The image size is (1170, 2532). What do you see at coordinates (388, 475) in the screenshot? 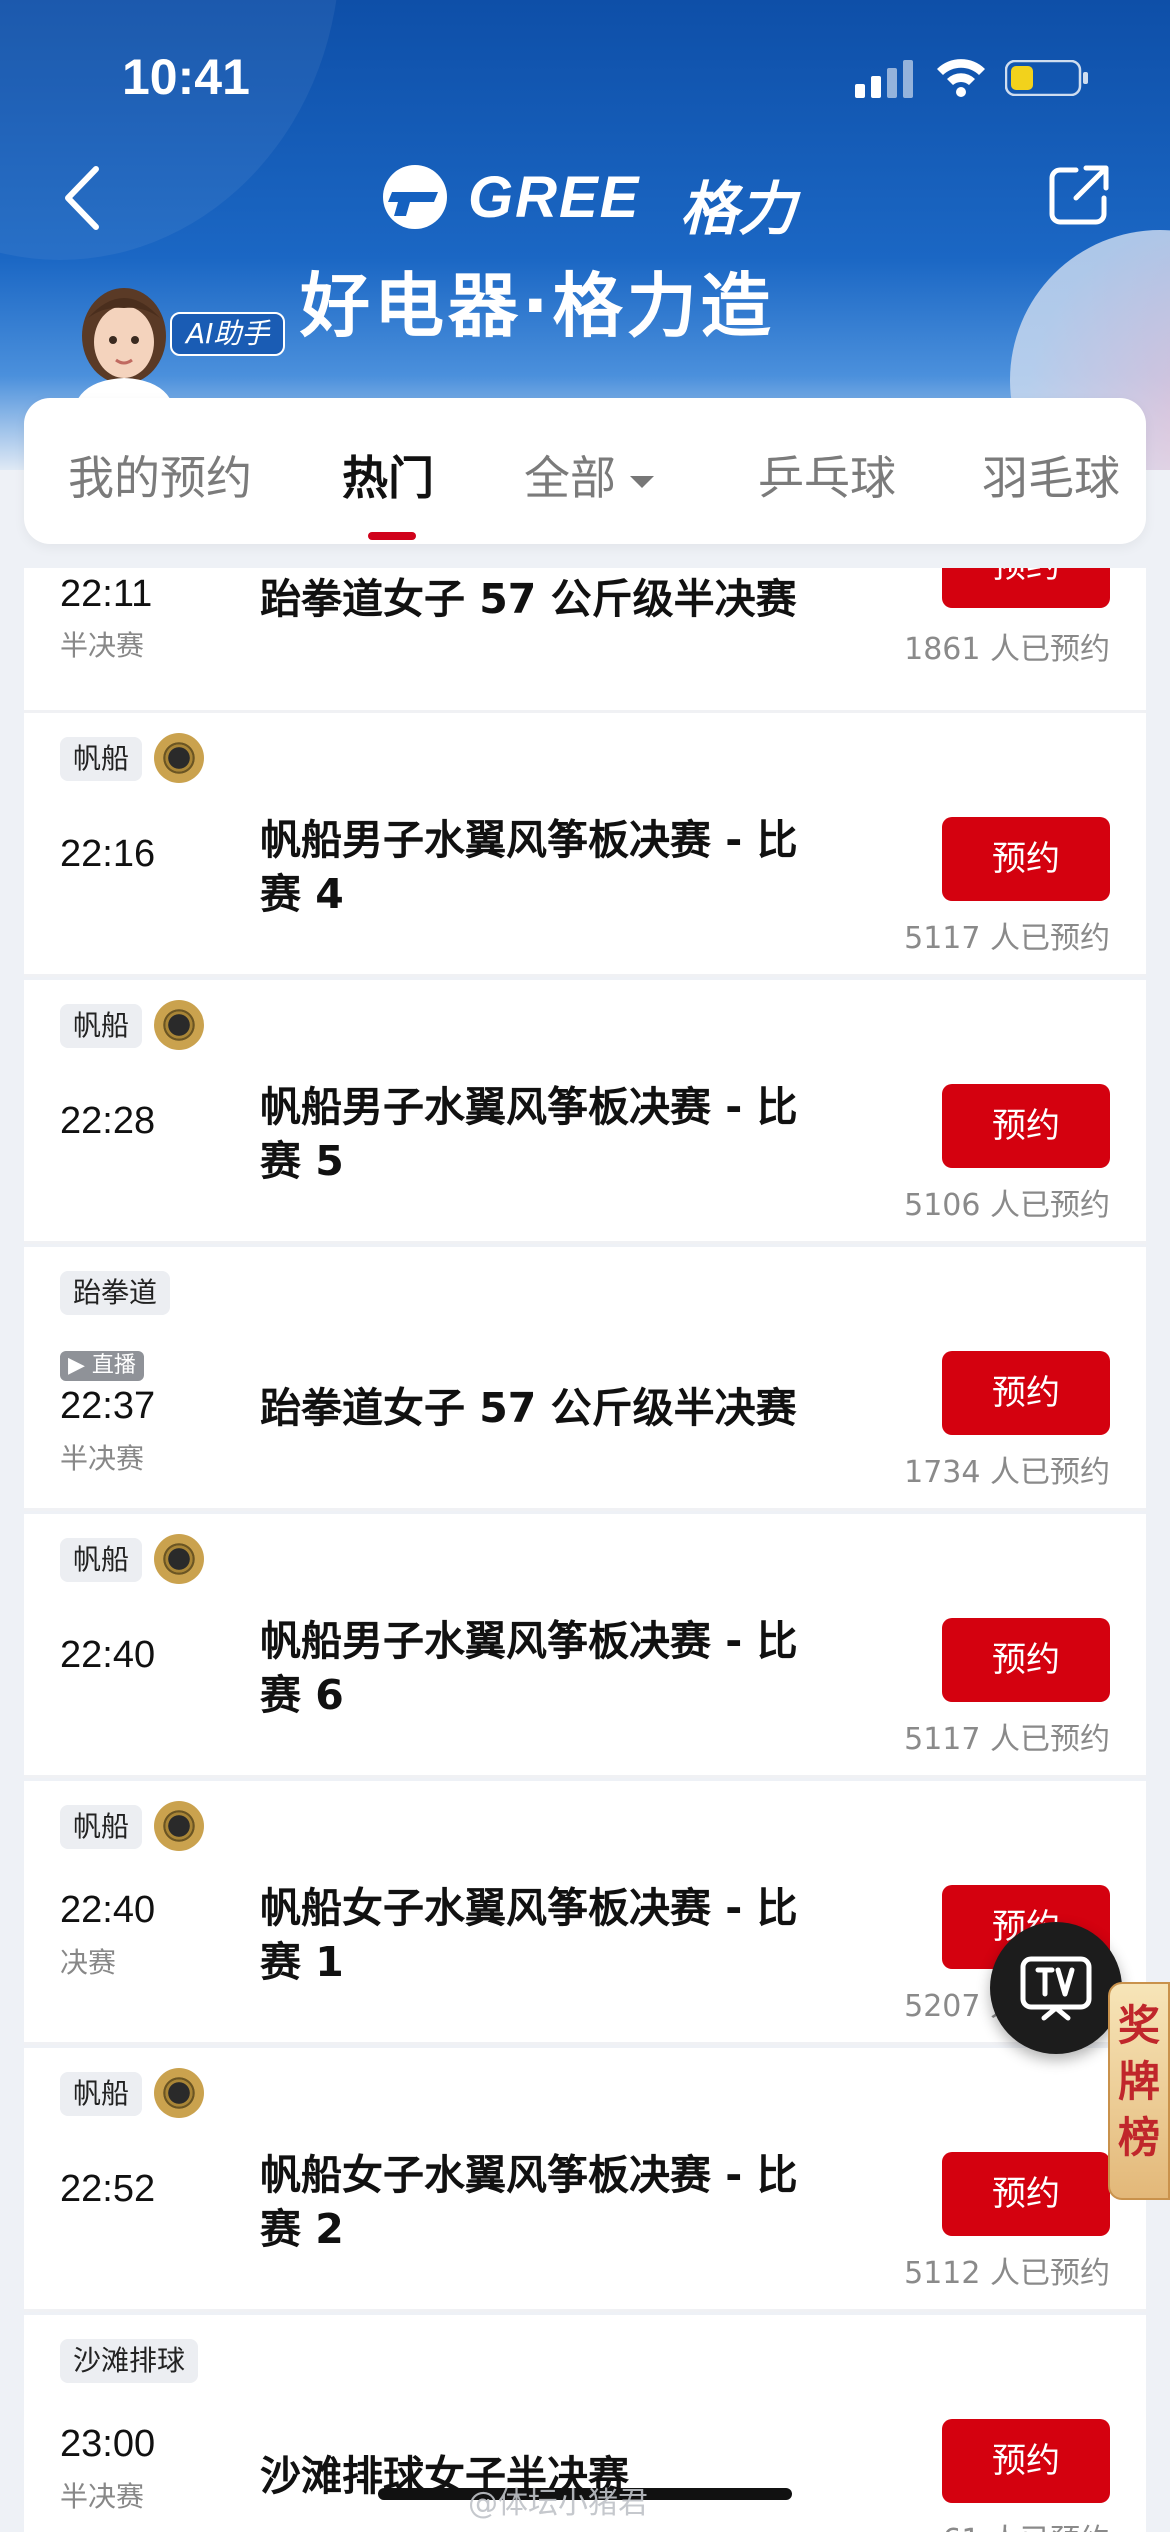
I see `tab-hot: 热门` at bounding box center [388, 475].